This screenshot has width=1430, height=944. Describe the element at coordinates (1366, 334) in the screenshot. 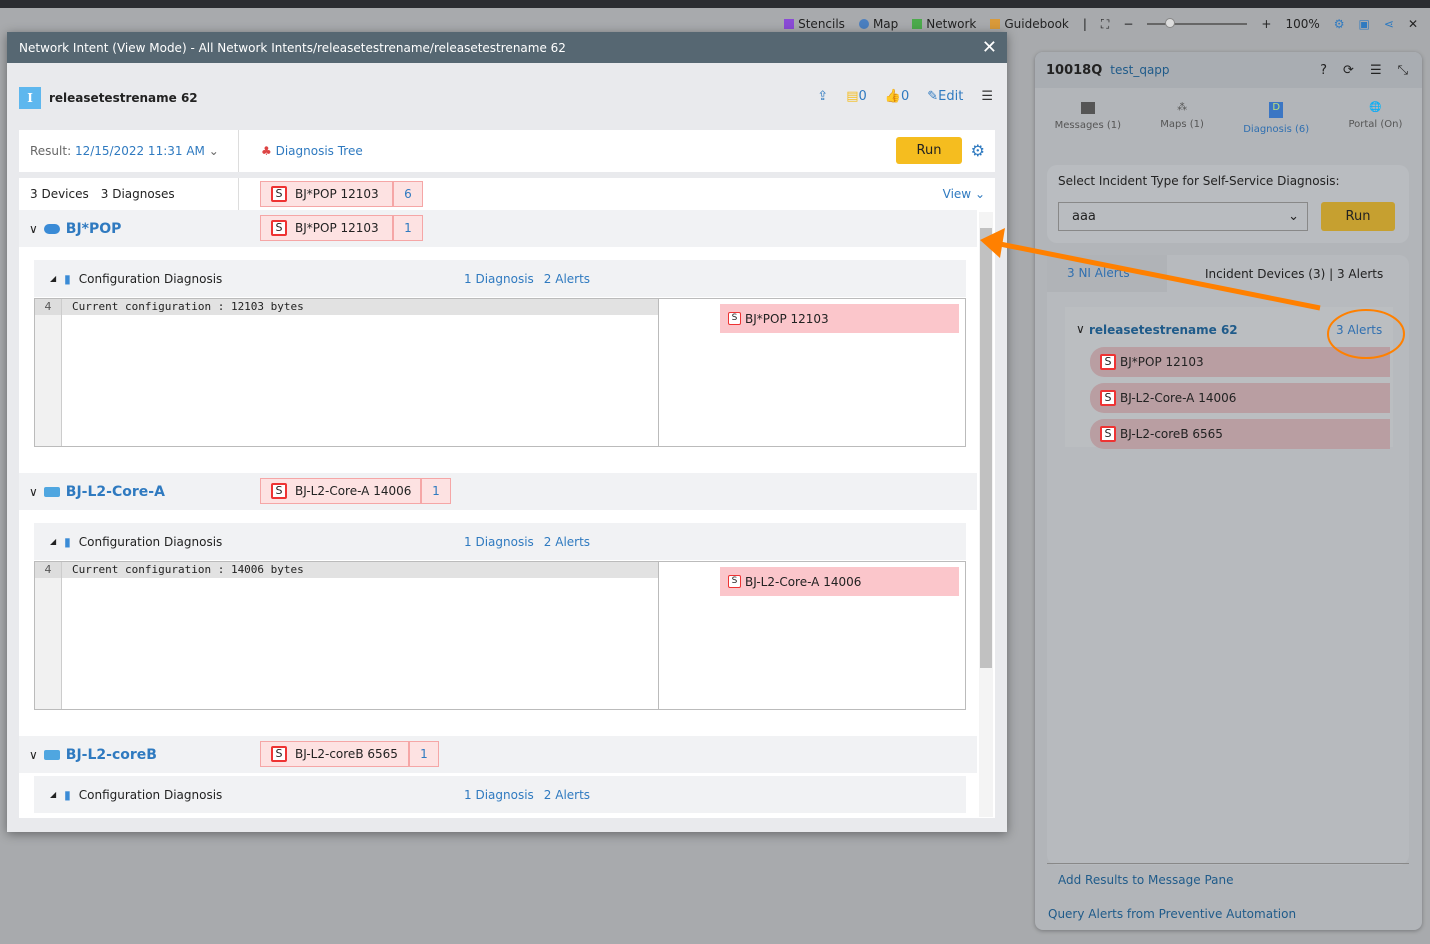

I see `annotation-circle` at that location.